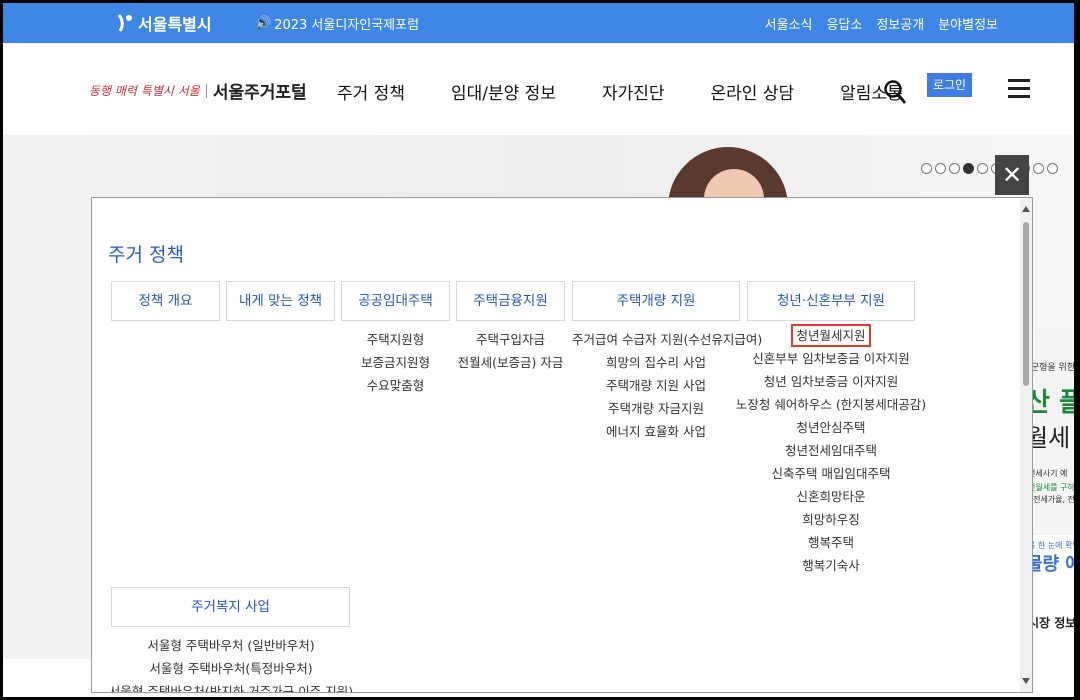  What do you see at coordinates (968, 168) in the screenshot?
I see `slider-dot-active` at bounding box center [968, 168].